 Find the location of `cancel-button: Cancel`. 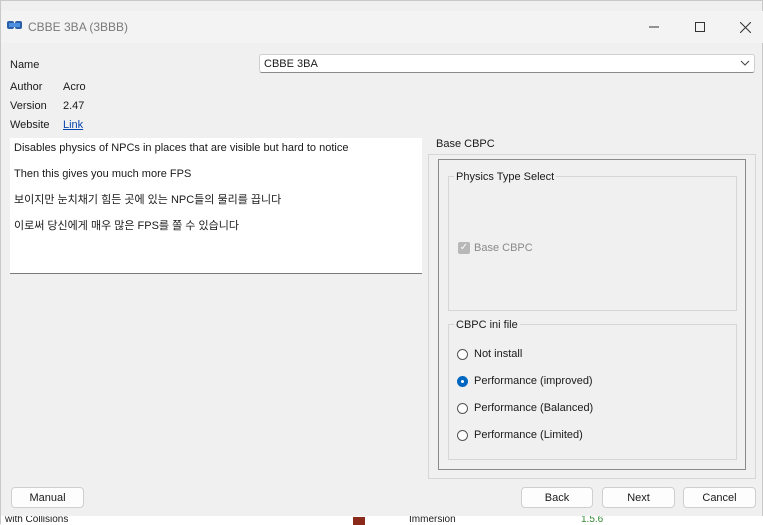

cancel-button: Cancel is located at coordinates (719, 497).